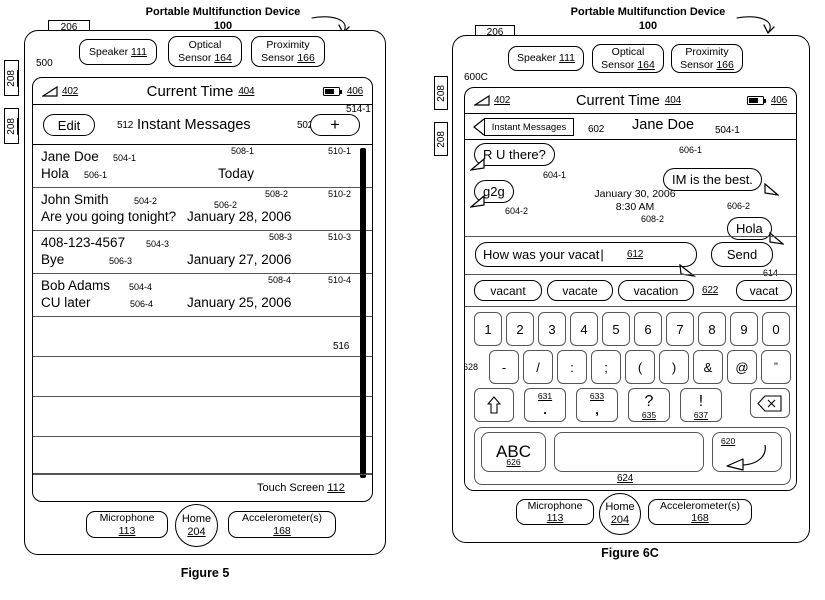 This screenshot has height=600, width=825. What do you see at coordinates (584, 329) in the screenshot?
I see `key-4: 4` at bounding box center [584, 329].